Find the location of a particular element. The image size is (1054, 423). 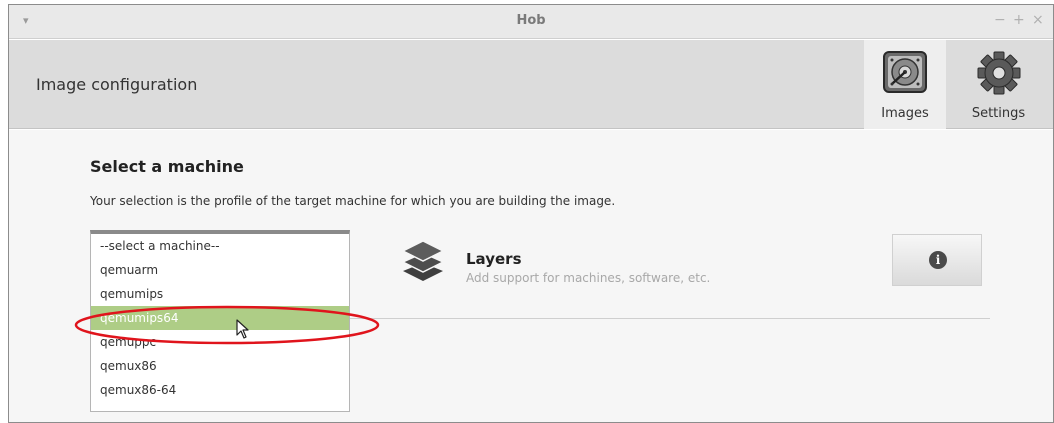

machine-option-selected: qemumips64 is located at coordinates (220, 318).